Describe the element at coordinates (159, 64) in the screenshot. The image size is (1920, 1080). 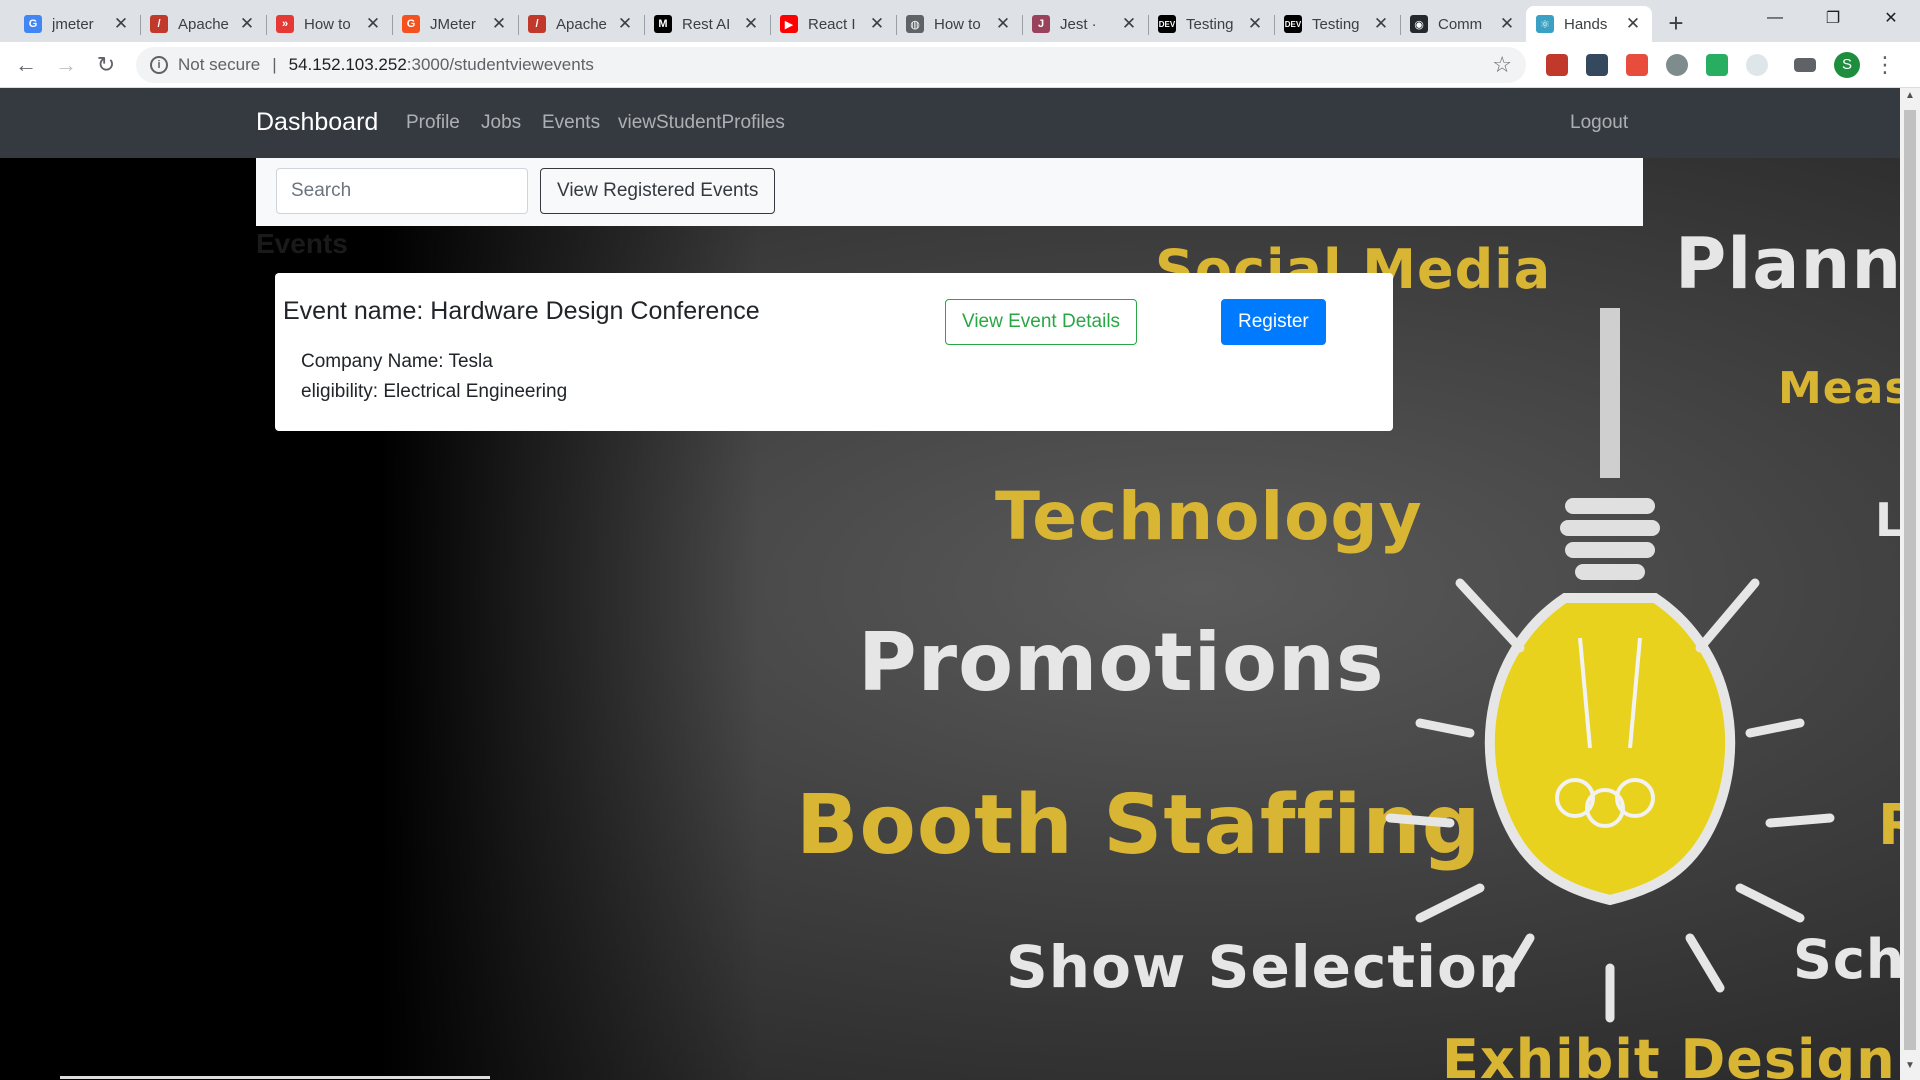
I see `info-icon: i` at that location.